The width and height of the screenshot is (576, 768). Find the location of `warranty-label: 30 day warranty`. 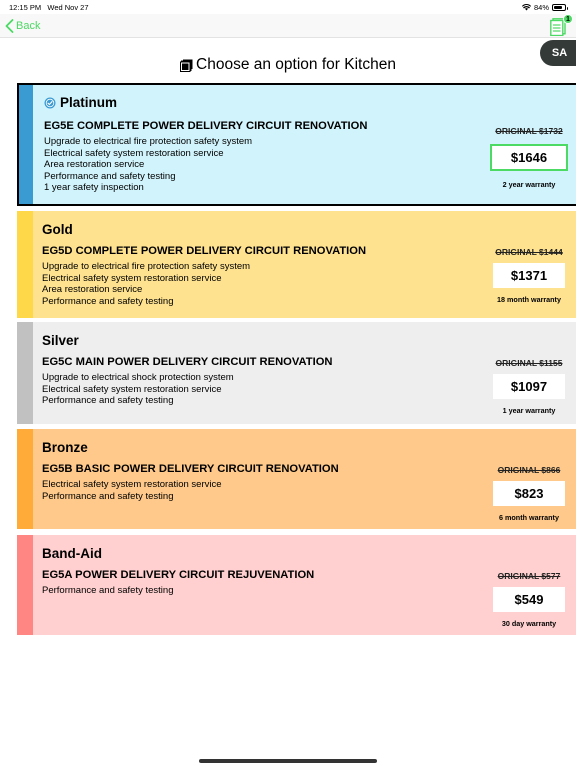

warranty-label: 30 day warranty is located at coordinates (529, 623).